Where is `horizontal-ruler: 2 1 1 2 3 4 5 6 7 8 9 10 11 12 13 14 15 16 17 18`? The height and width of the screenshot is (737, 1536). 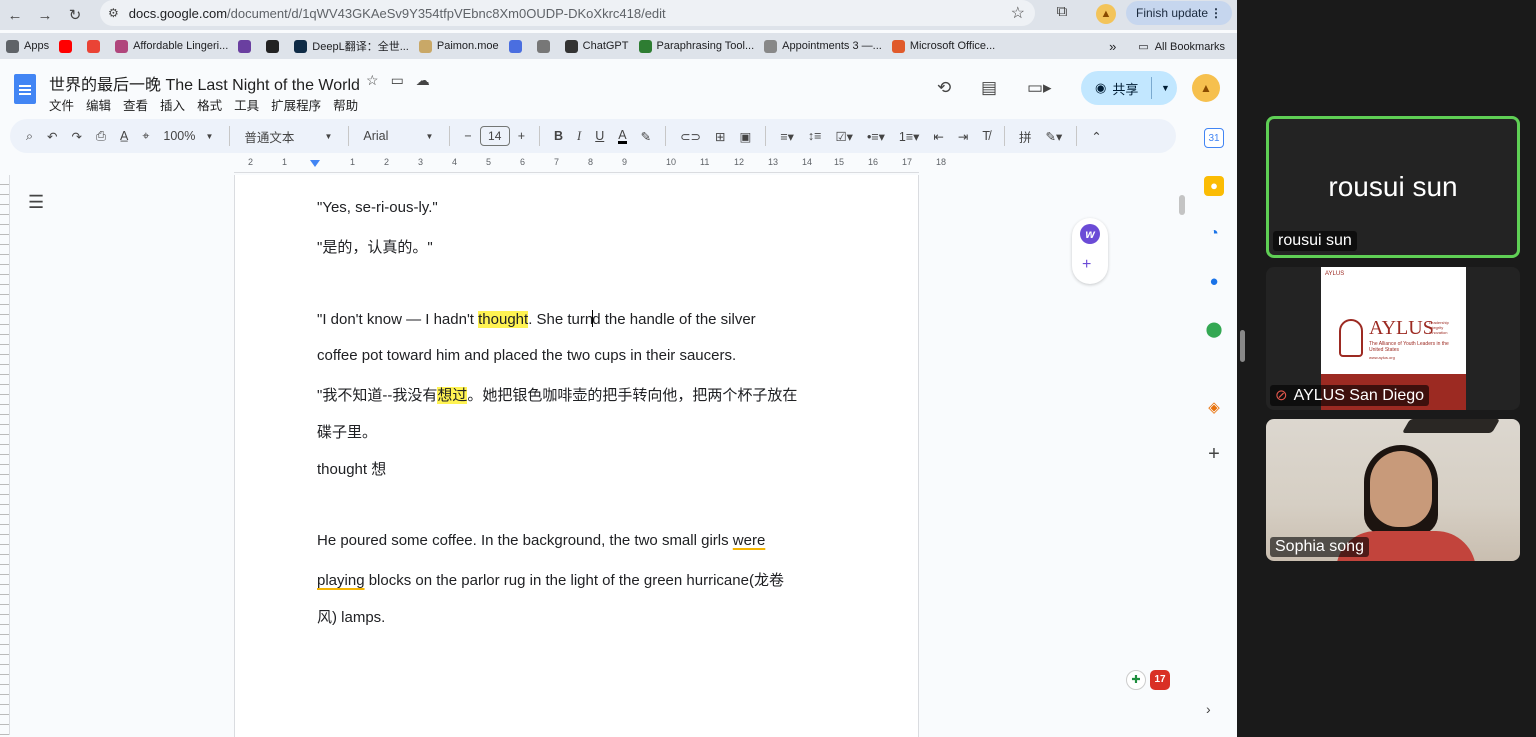 horizontal-ruler: 2 1 1 2 3 4 5 6 7 8 9 10 11 12 13 14 15 16 17 18 is located at coordinates (590, 165).